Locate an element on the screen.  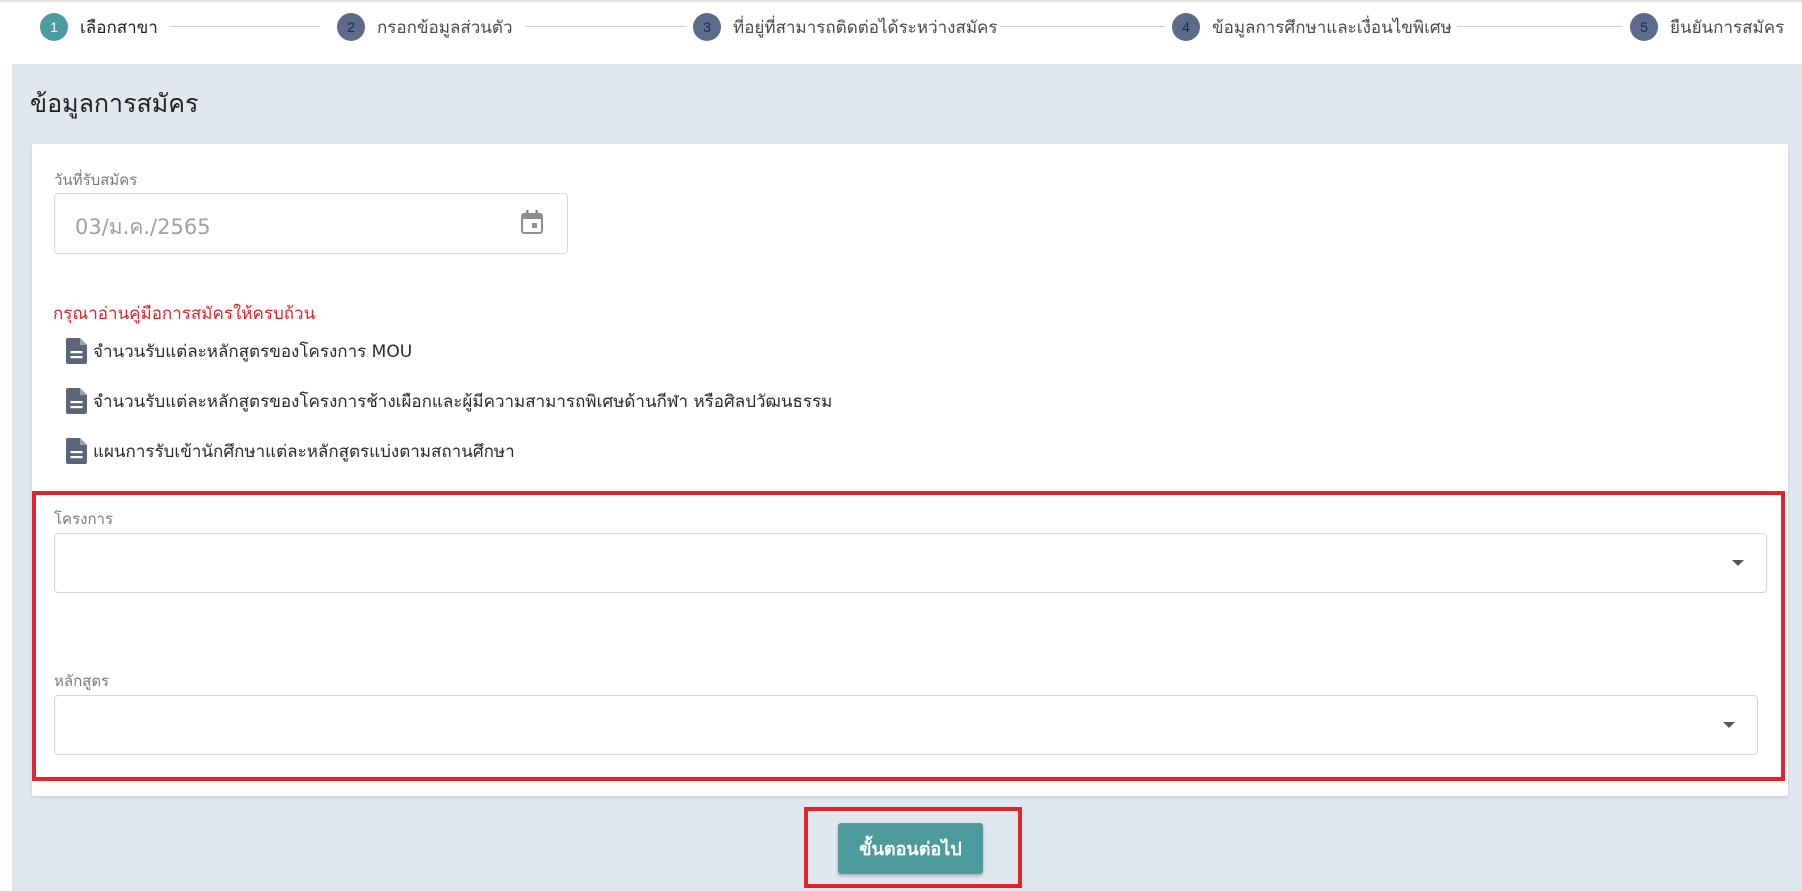
step-3-number: 3 is located at coordinates (707, 27).